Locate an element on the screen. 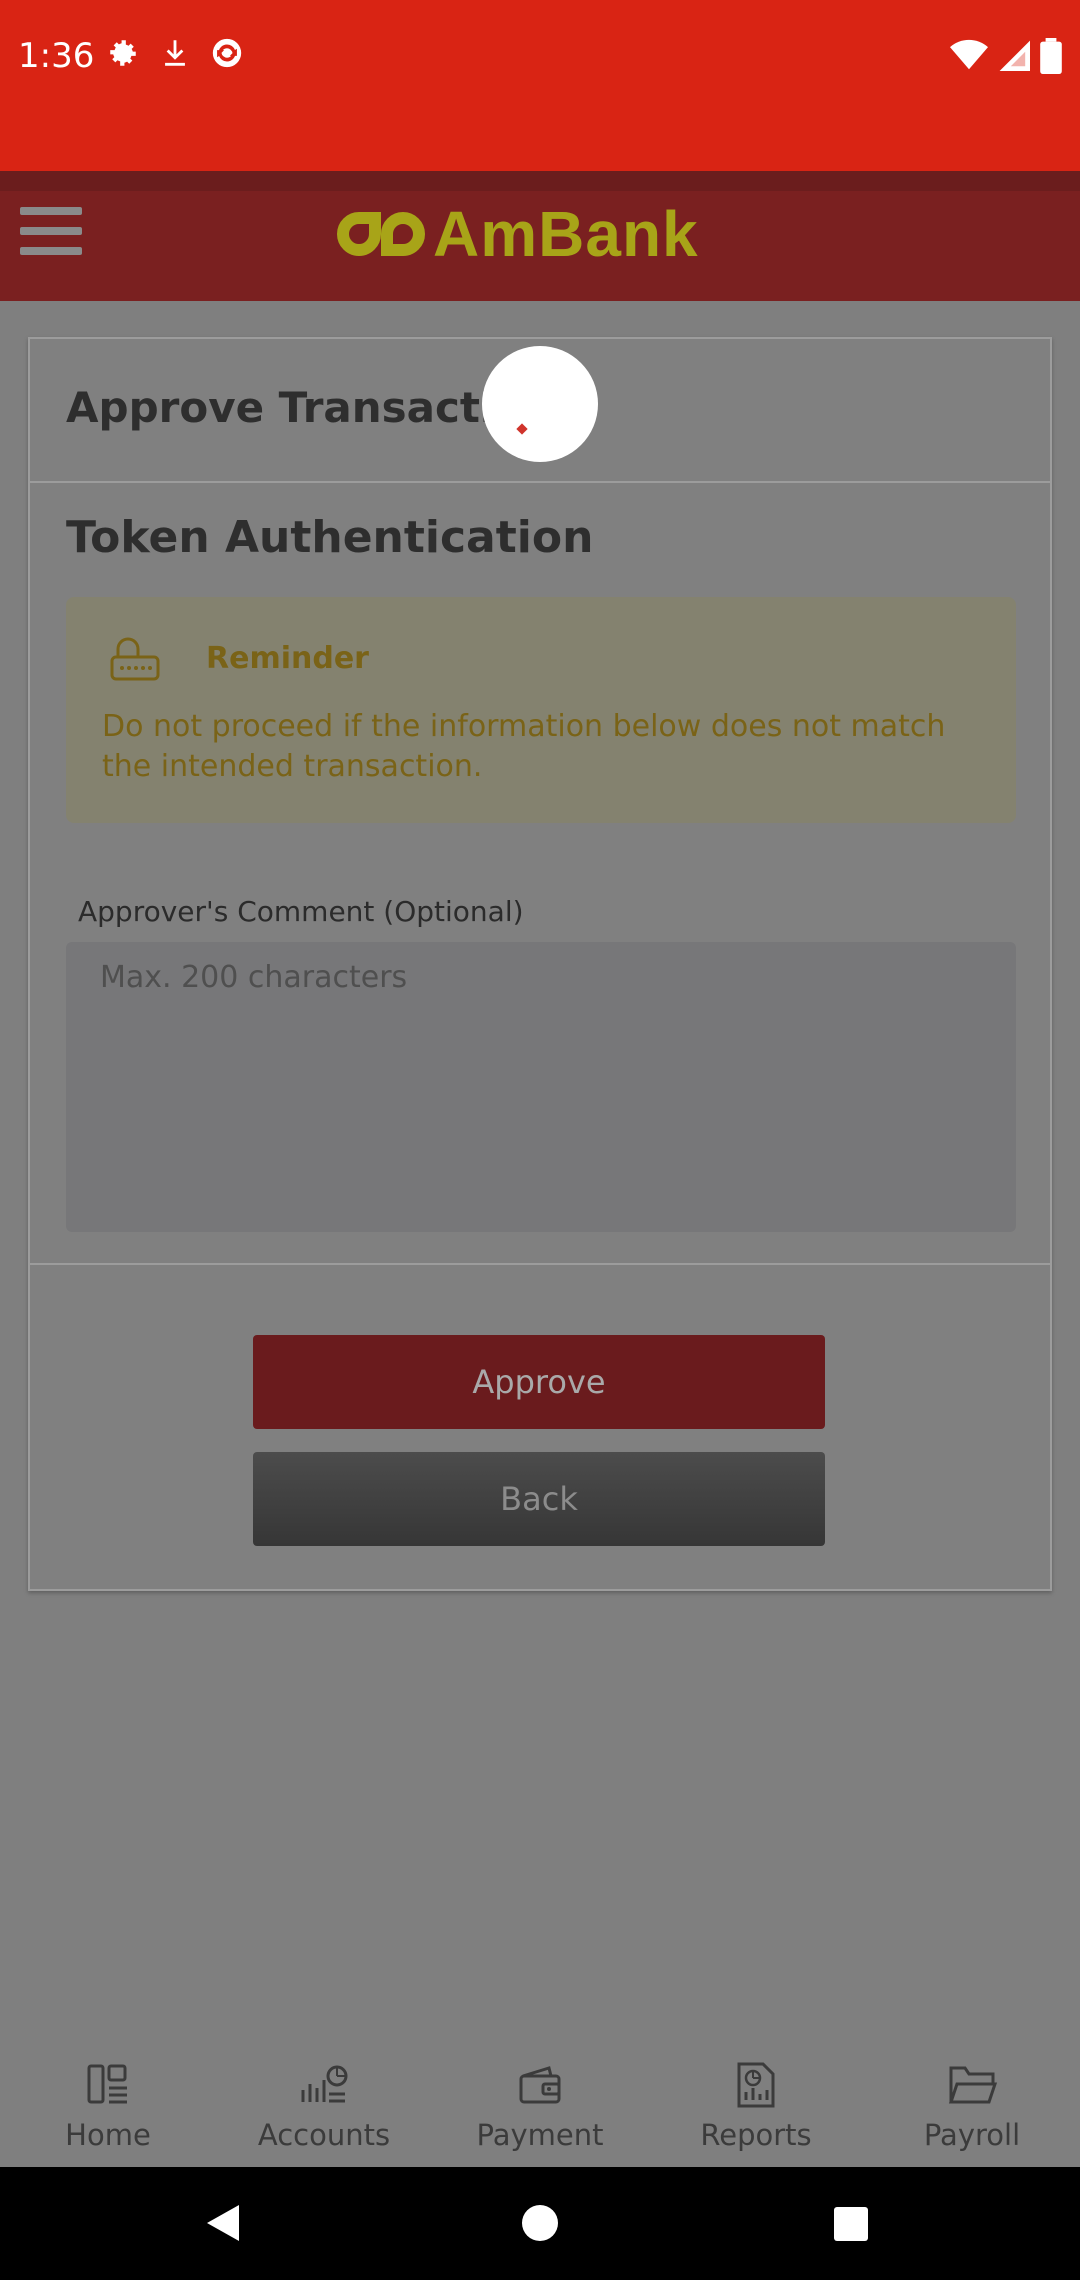  download-icon is located at coordinates (175, 53).